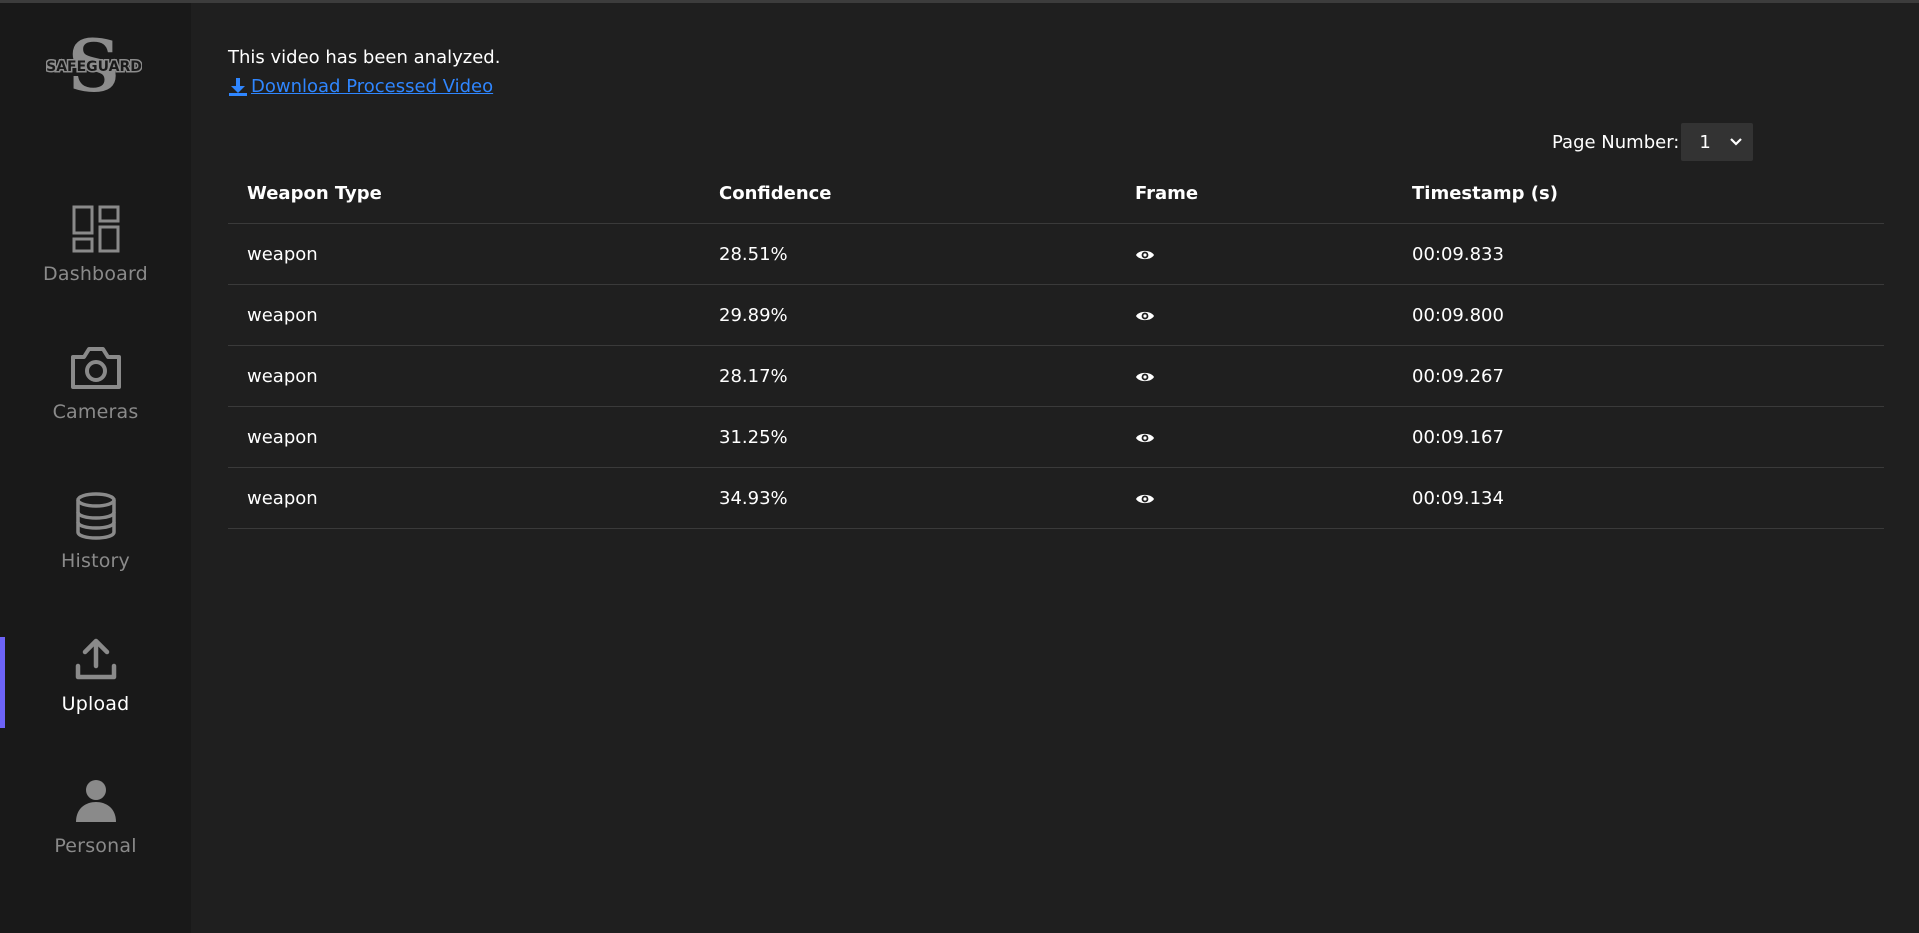  I want to click on logo-text: SAFEGUARD, so click(94, 67).